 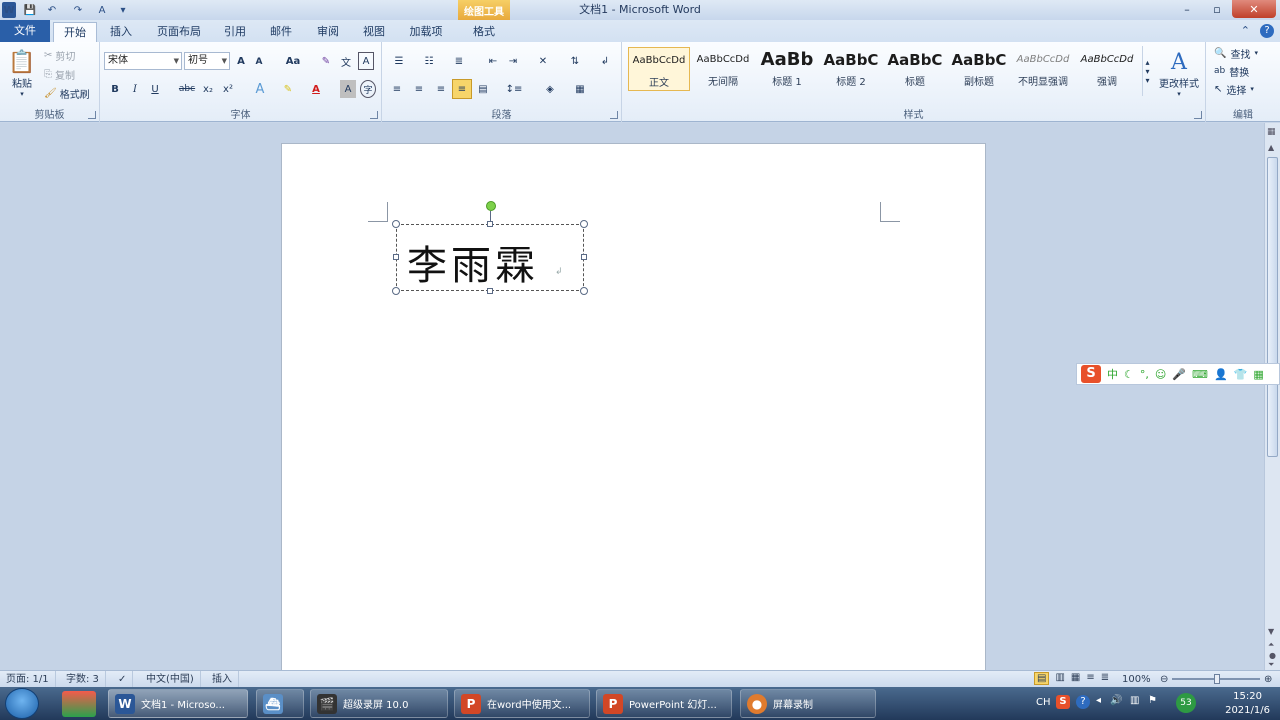 I want to click on scrollbar-thumb, so click(x=1272, y=307).